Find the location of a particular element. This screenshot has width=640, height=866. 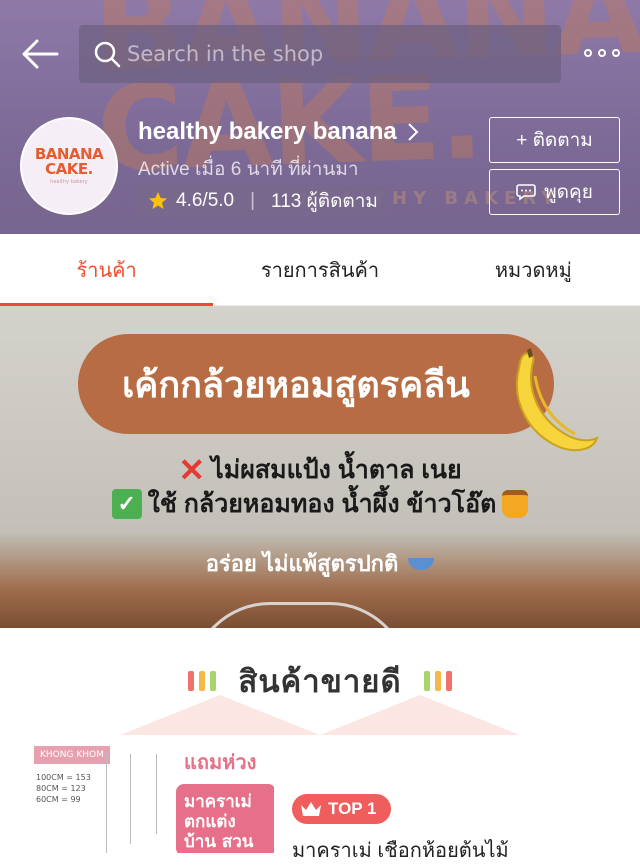

banana-icon is located at coordinates (557, 400).